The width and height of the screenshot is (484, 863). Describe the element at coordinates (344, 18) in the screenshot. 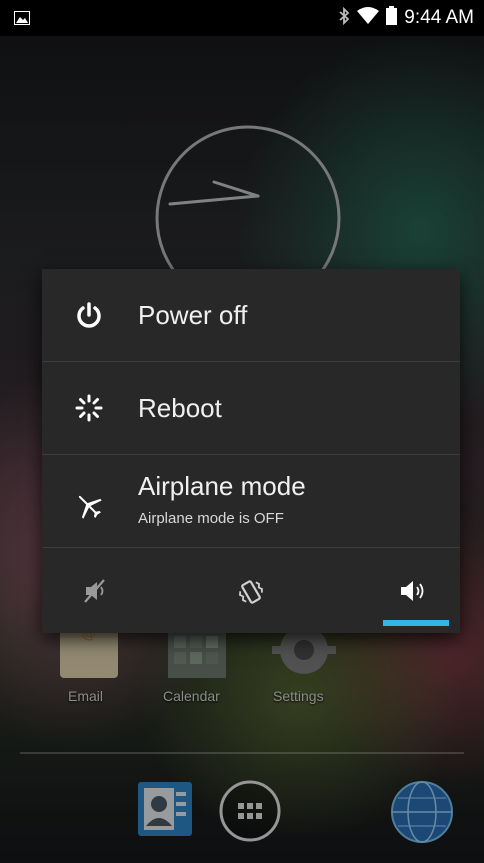

I see `bluetooth-icon` at that location.